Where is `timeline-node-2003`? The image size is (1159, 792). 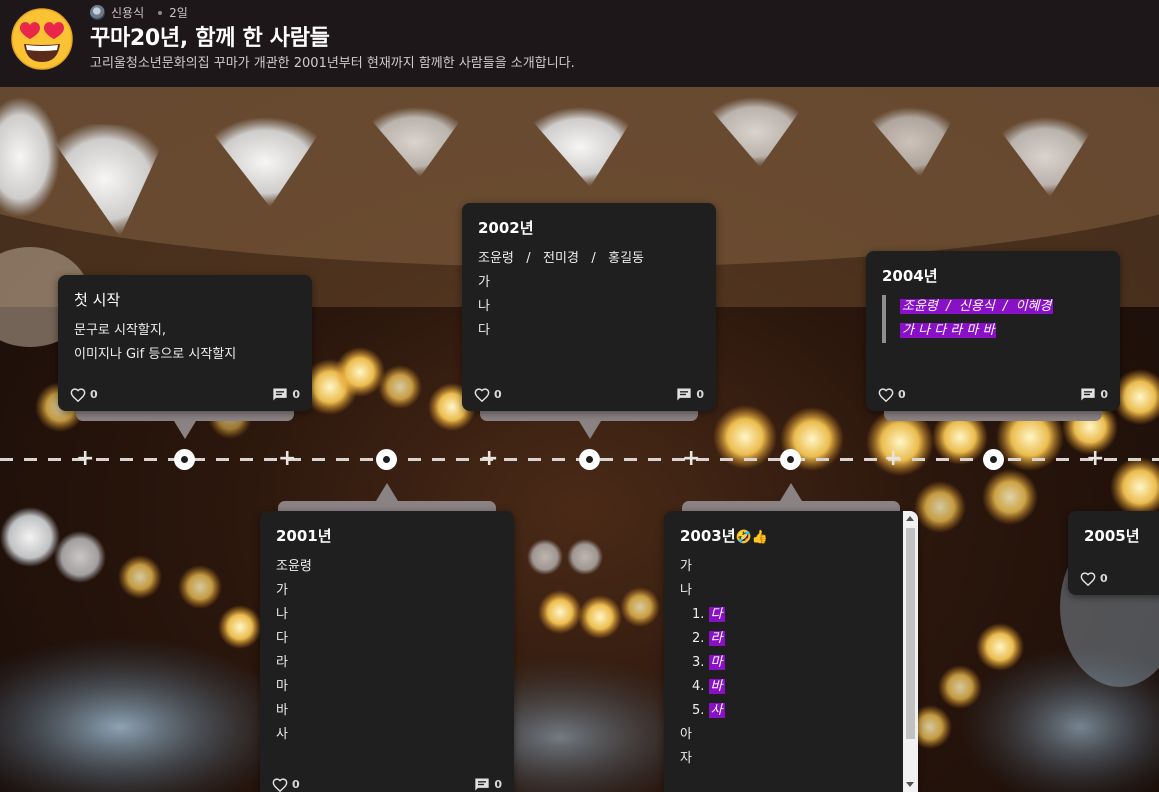 timeline-node-2003 is located at coordinates (790, 459).